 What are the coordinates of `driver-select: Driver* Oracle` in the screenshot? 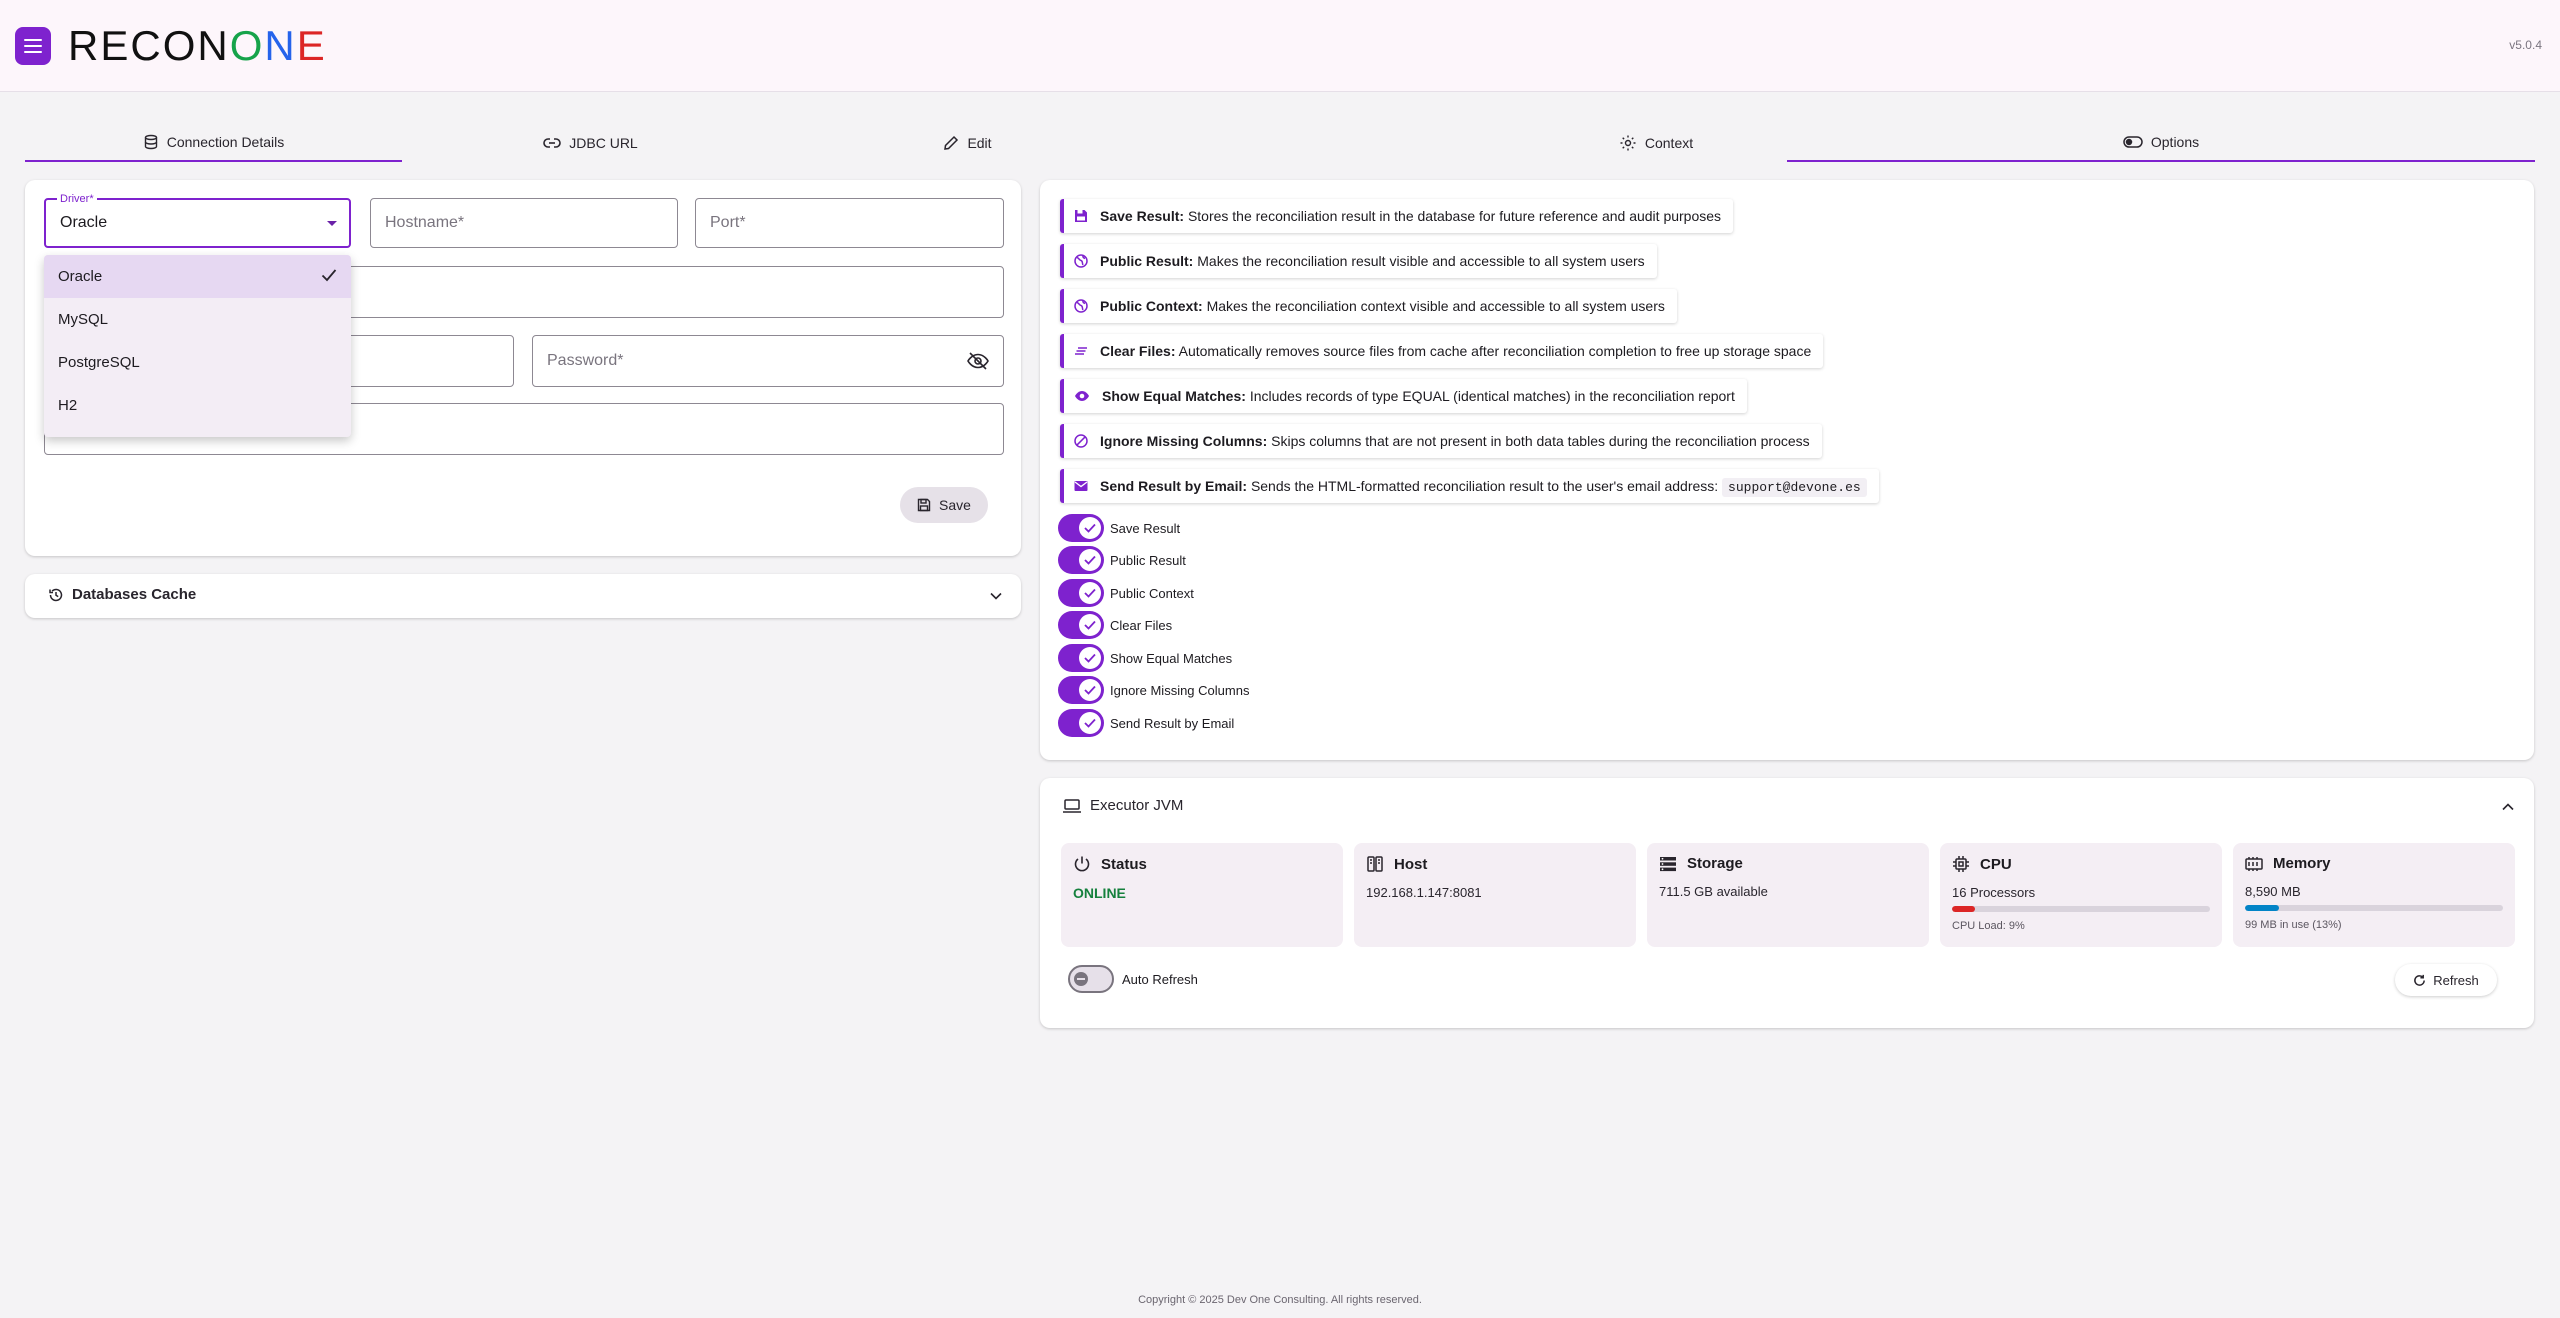 It's located at (197, 220).